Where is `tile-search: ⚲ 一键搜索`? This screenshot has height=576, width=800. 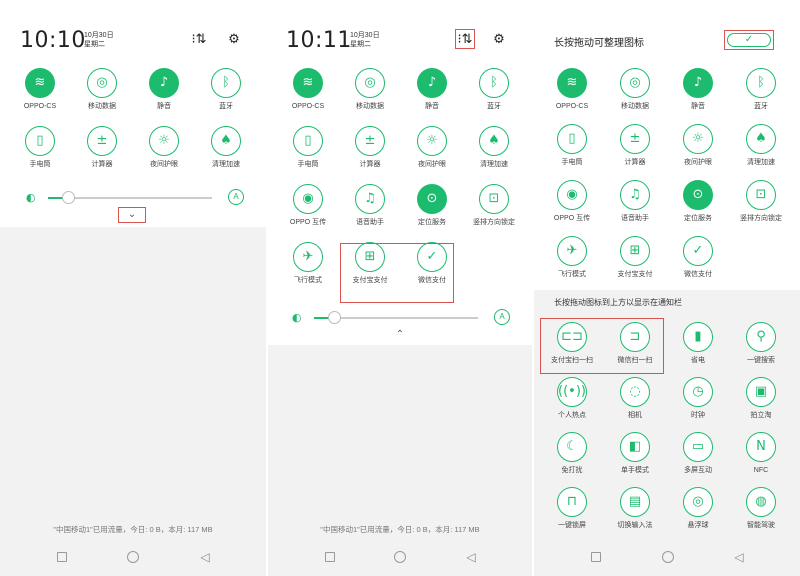
tile-search: ⚲ 一键搜索 is located at coordinates (761, 349).